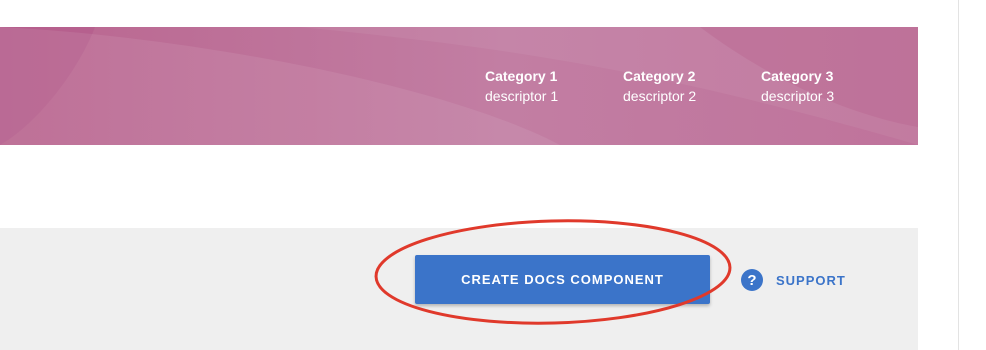 The width and height of the screenshot is (986, 350). Describe the element at coordinates (554, 86) in the screenshot. I see `category-item-1: Category 1 descriptor 1` at that location.